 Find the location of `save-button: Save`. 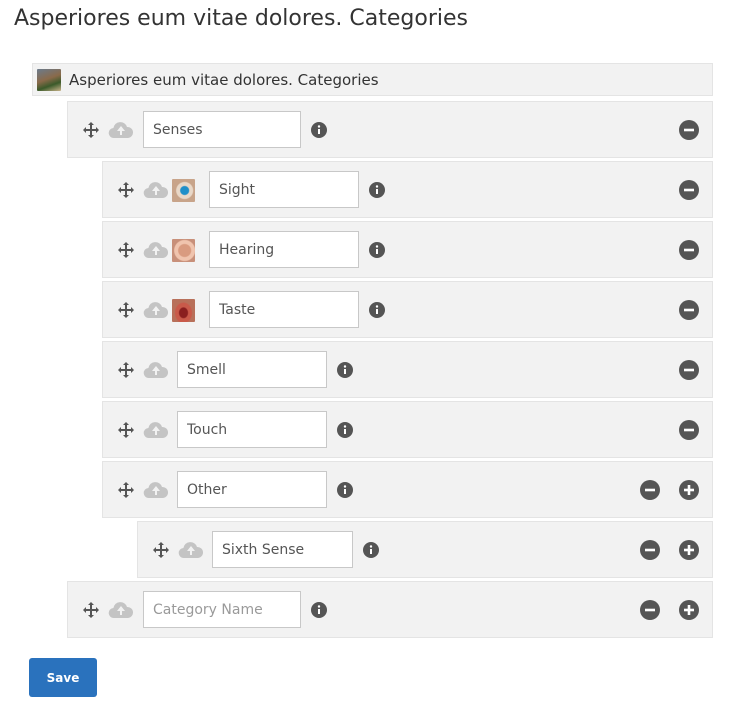

save-button: Save is located at coordinates (63, 677).